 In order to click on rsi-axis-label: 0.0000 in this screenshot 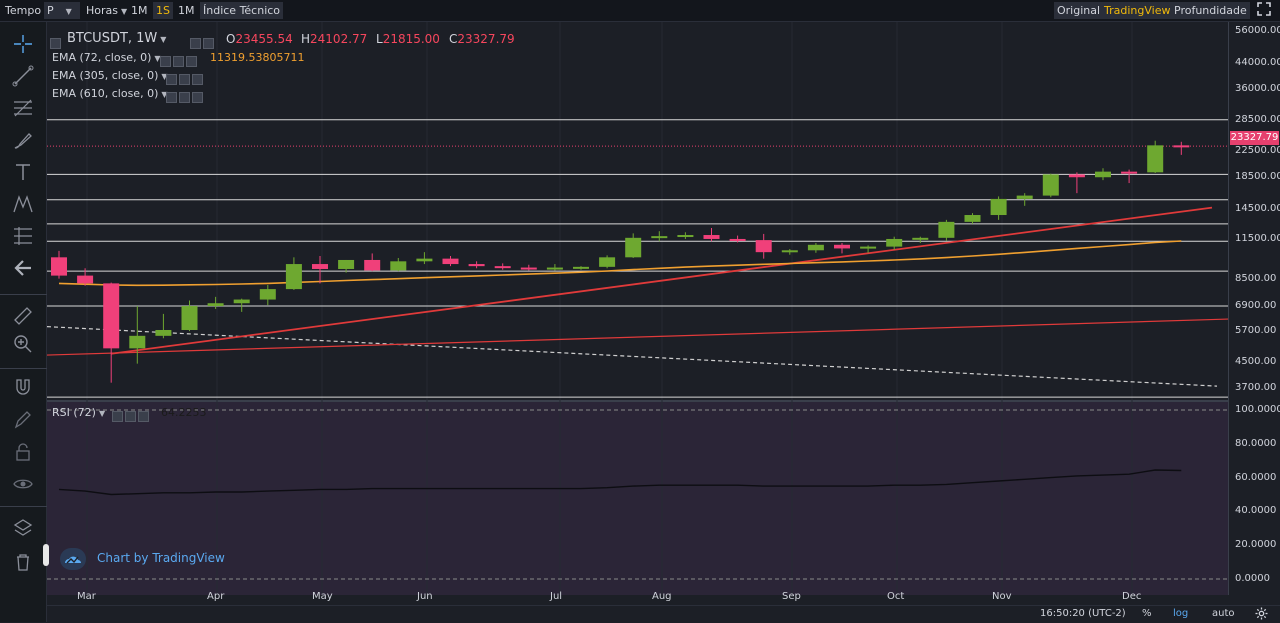, I will do `click(1252, 578)`.